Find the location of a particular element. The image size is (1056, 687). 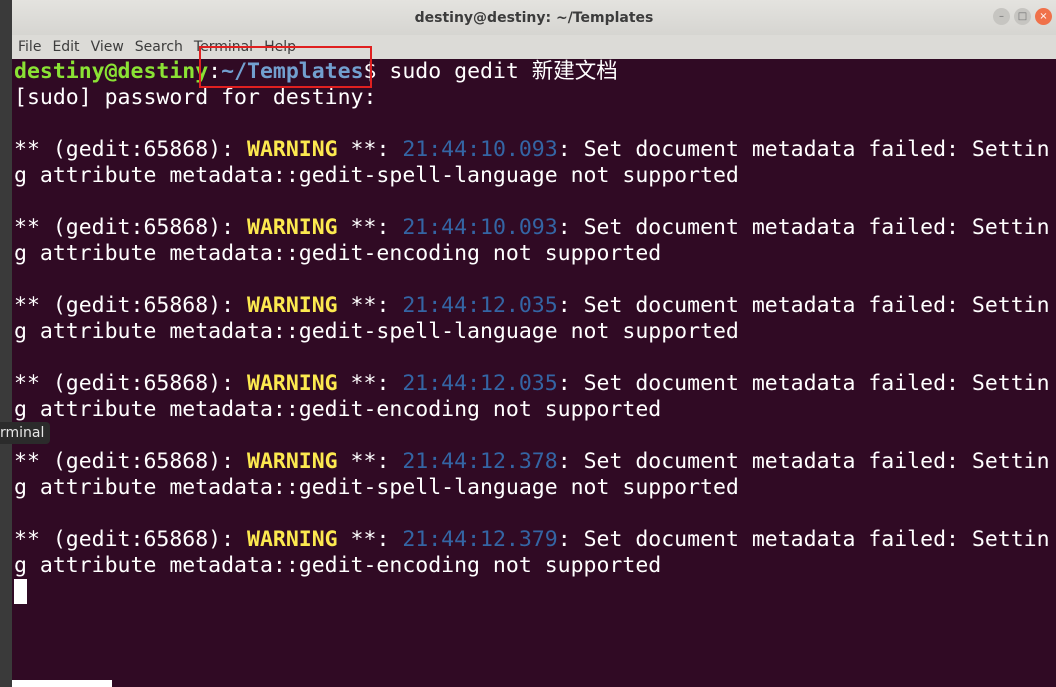

menu-edit: Edit is located at coordinates (65, 47).